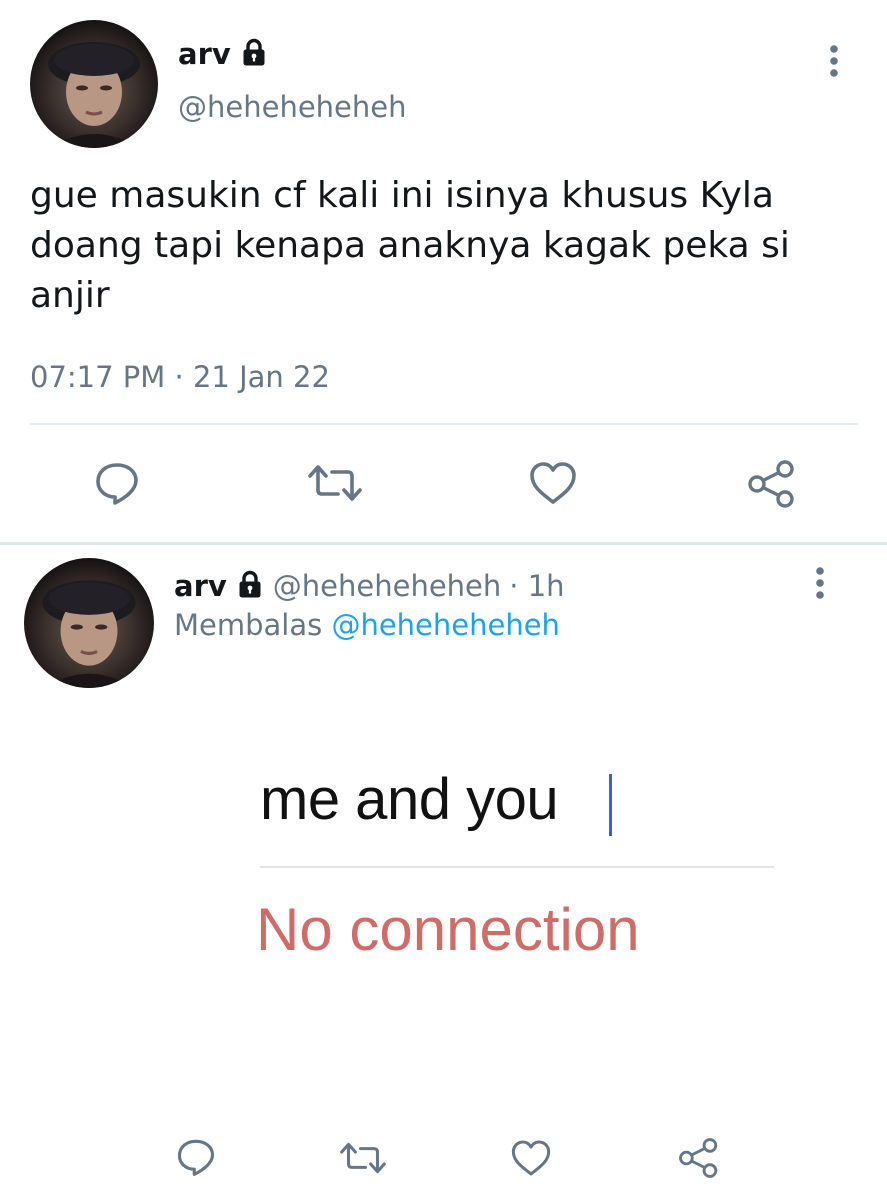  Describe the element at coordinates (445, 625) in the screenshot. I see `replying-to-link: @heheheheheh` at that location.